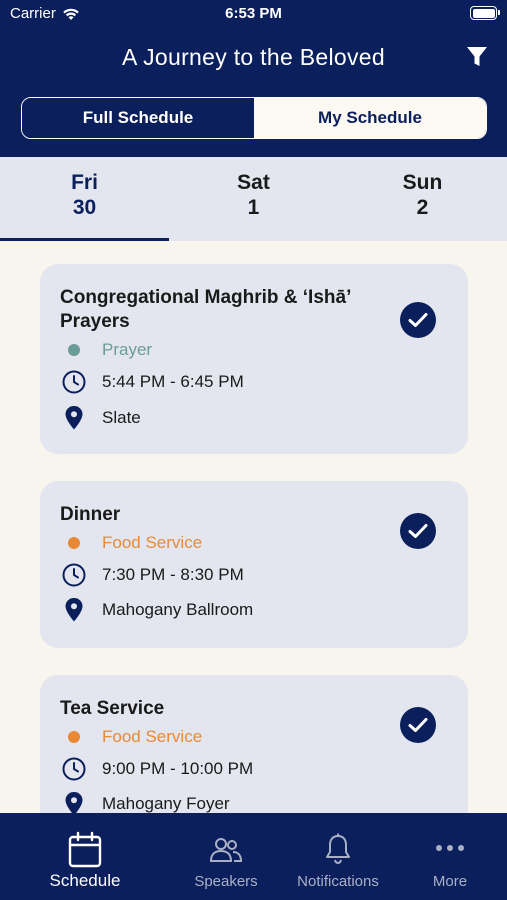  Describe the element at coordinates (173, 381) in the screenshot. I see `event-time: 5:44 PM - 6:45 PM` at that location.